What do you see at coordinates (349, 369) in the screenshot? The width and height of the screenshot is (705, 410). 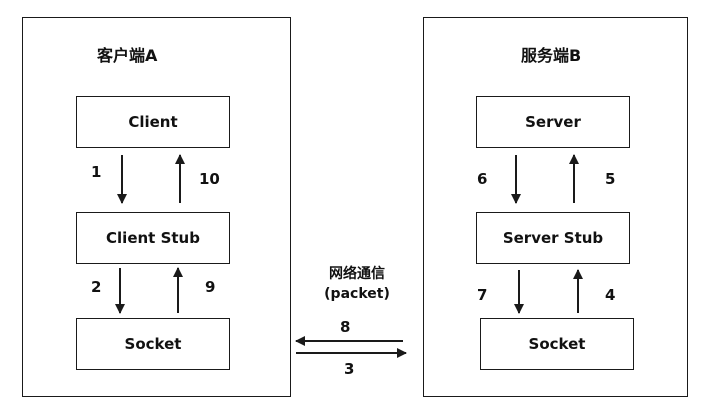 I see `step-label-3: 3` at bounding box center [349, 369].